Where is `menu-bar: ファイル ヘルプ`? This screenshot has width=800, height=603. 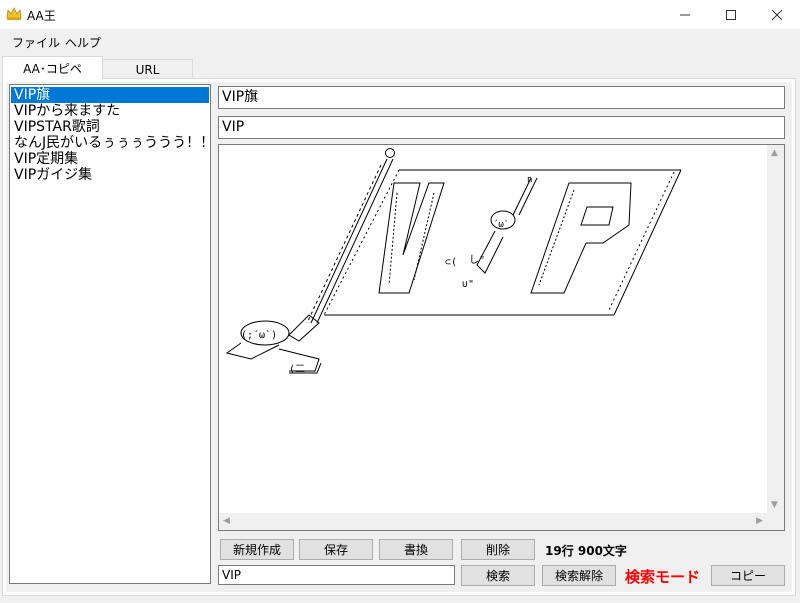
menu-bar: ファイル ヘルプ is located at coordinates (400, 41).